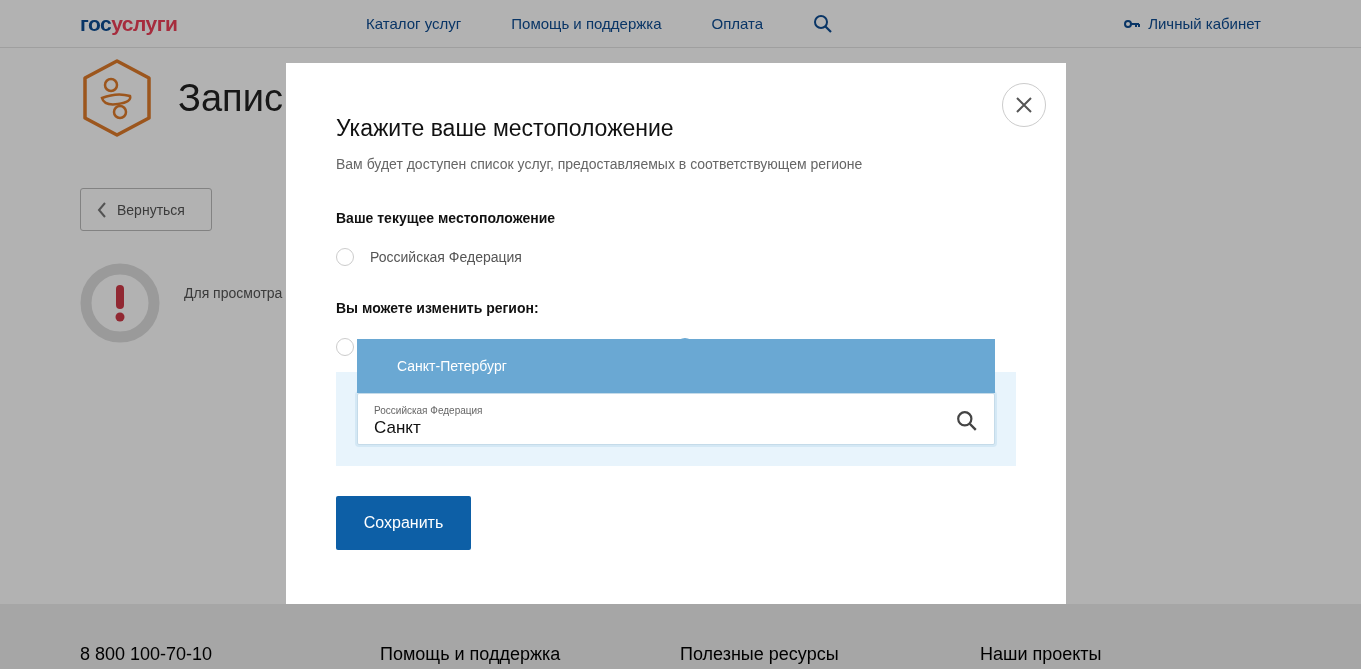  I want to click on nav-link: Каталог услуг, so click(414, 23).